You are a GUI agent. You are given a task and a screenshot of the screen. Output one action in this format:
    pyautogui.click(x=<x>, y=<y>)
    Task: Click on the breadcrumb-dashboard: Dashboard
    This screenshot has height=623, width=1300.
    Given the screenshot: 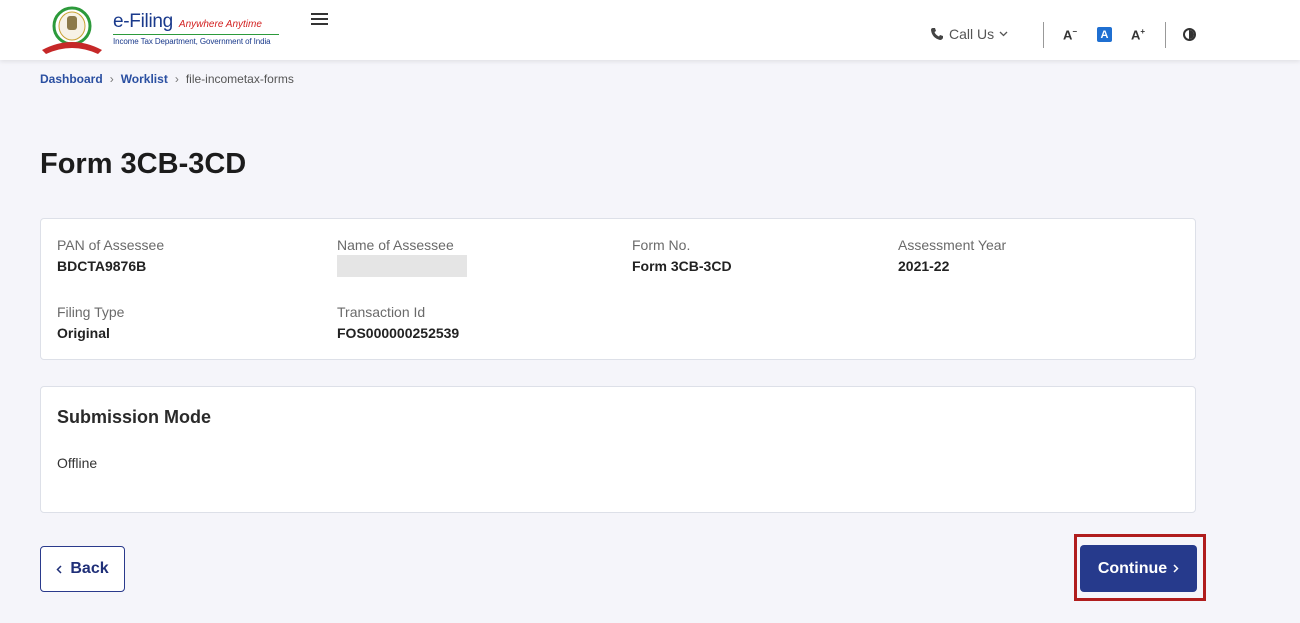 What is the action you would take?
    pyautogui.click(x=71, y=79)
    